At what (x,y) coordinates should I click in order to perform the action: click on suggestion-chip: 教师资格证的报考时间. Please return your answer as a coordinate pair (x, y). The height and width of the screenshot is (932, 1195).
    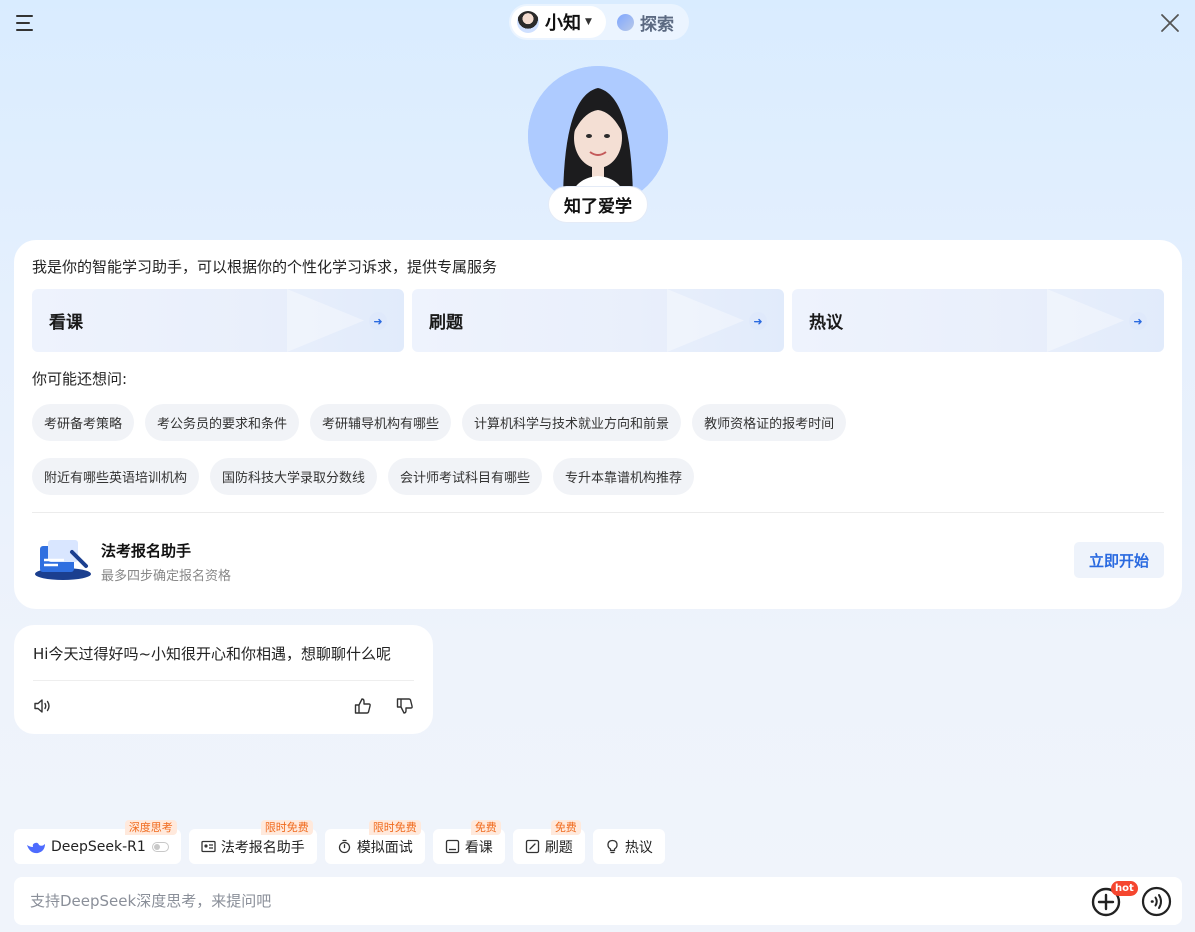
    Looking at the image, I should click on (769, 422).